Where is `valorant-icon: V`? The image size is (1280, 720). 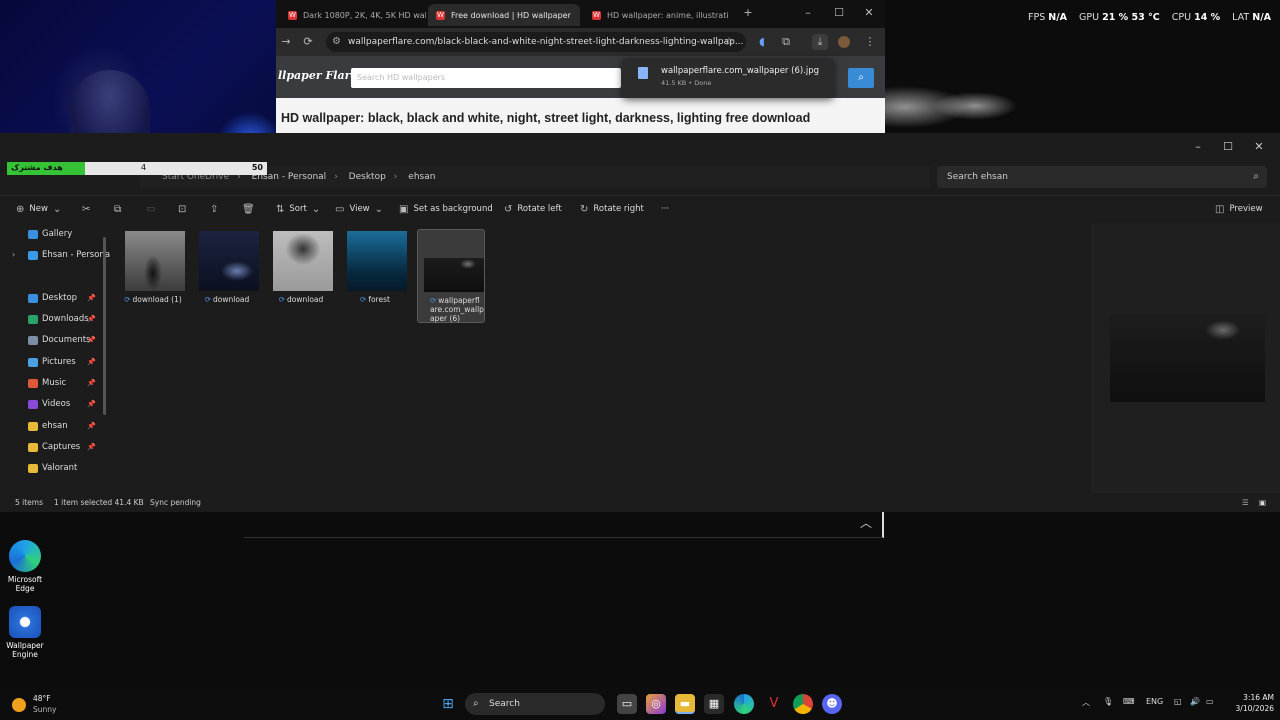 valorant-icon: V is located at coordinates (774, 704).